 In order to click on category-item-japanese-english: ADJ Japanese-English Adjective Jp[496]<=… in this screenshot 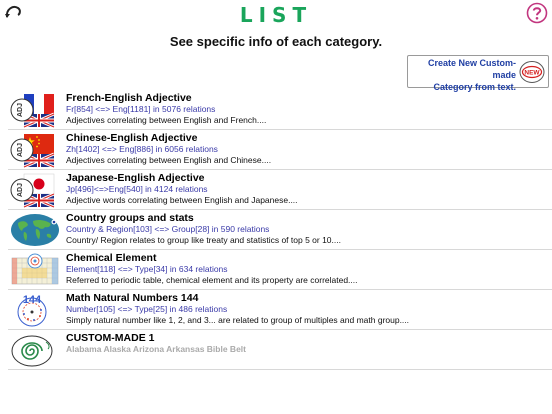, I will do `click(280, 190)`.